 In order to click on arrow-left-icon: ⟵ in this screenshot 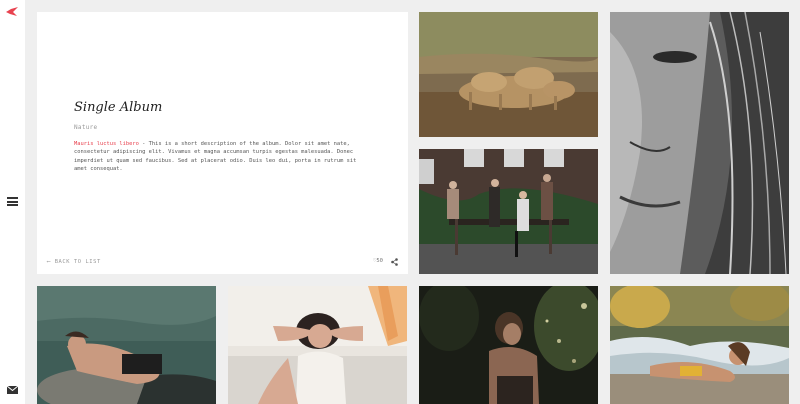, I will do `click(51, 262)`.